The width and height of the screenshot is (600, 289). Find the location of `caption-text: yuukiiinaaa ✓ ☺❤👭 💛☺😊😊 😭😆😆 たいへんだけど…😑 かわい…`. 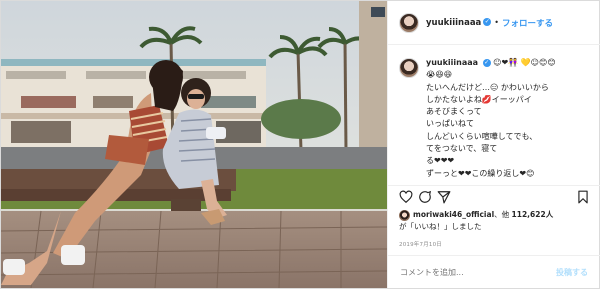

caption-text: yuukiiinaaa ✓ ☺❤👭 💛☺😊😊 😭😆😆 たいへんだけど…😑 かわい… is located at coordinates (491, 118).